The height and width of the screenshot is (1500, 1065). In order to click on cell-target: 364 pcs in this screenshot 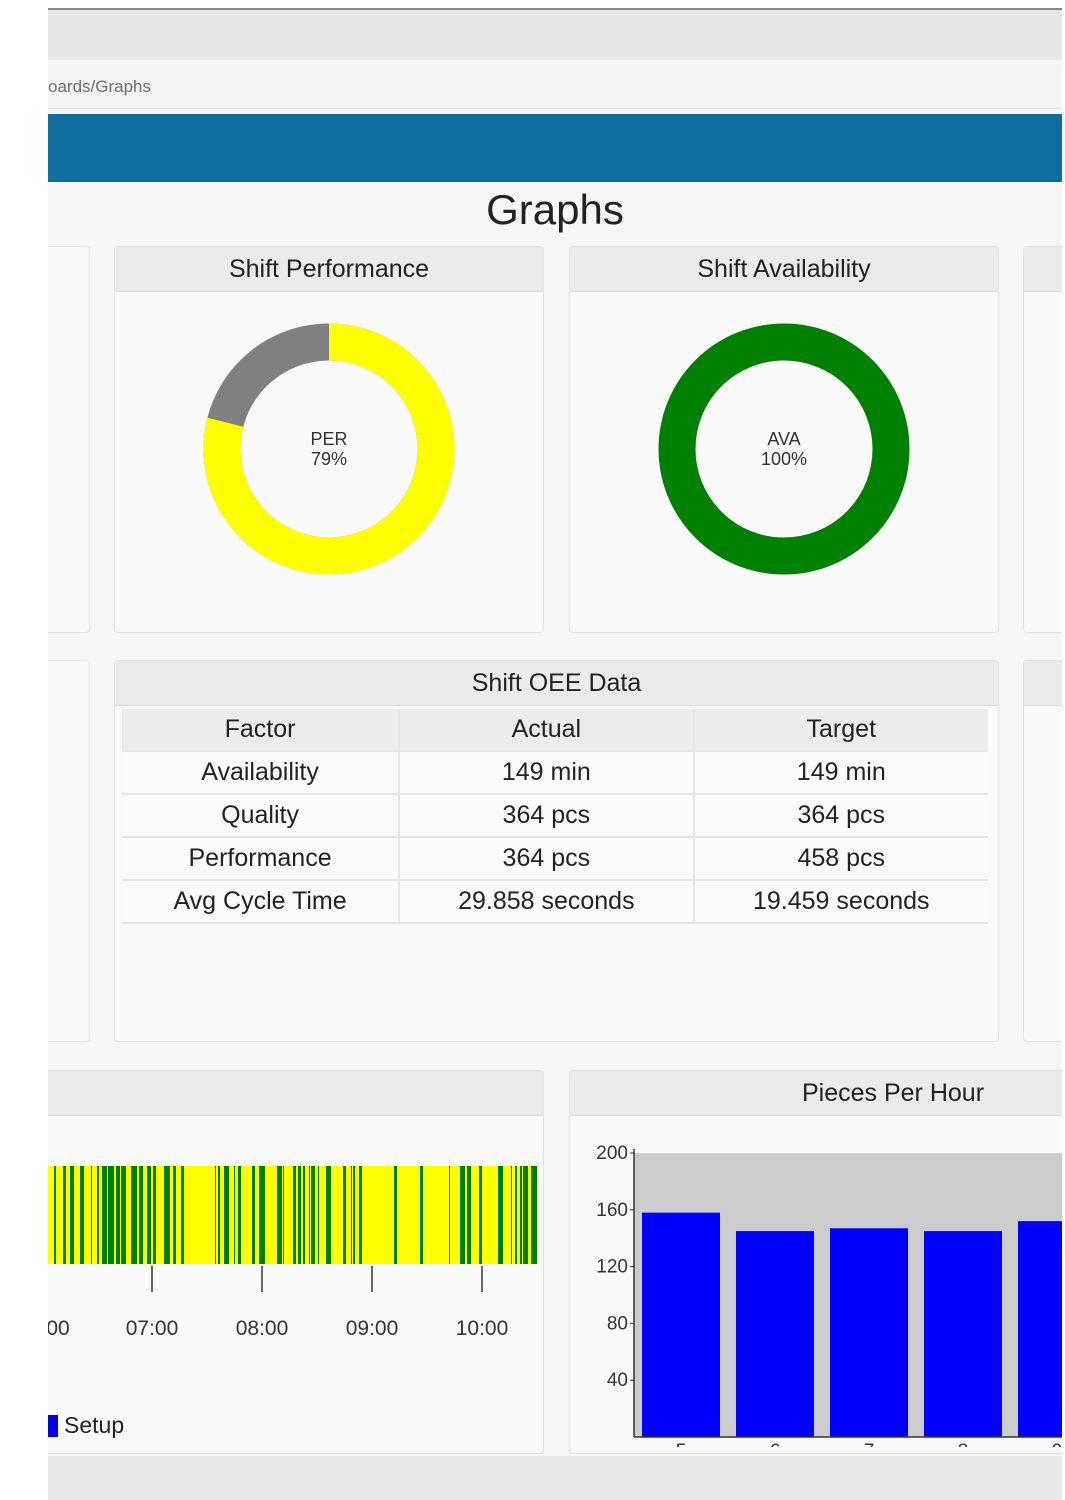, I will do `click(840, 816)`.